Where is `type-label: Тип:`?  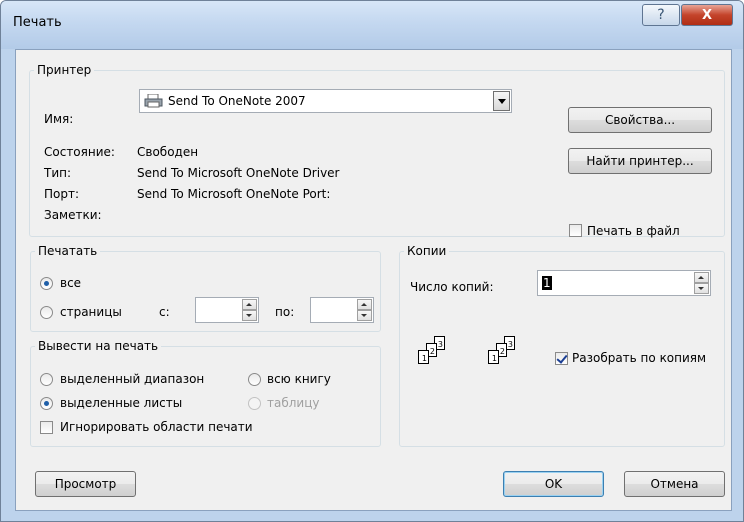 type-label: Тип: is located at coordinates (58, 173).